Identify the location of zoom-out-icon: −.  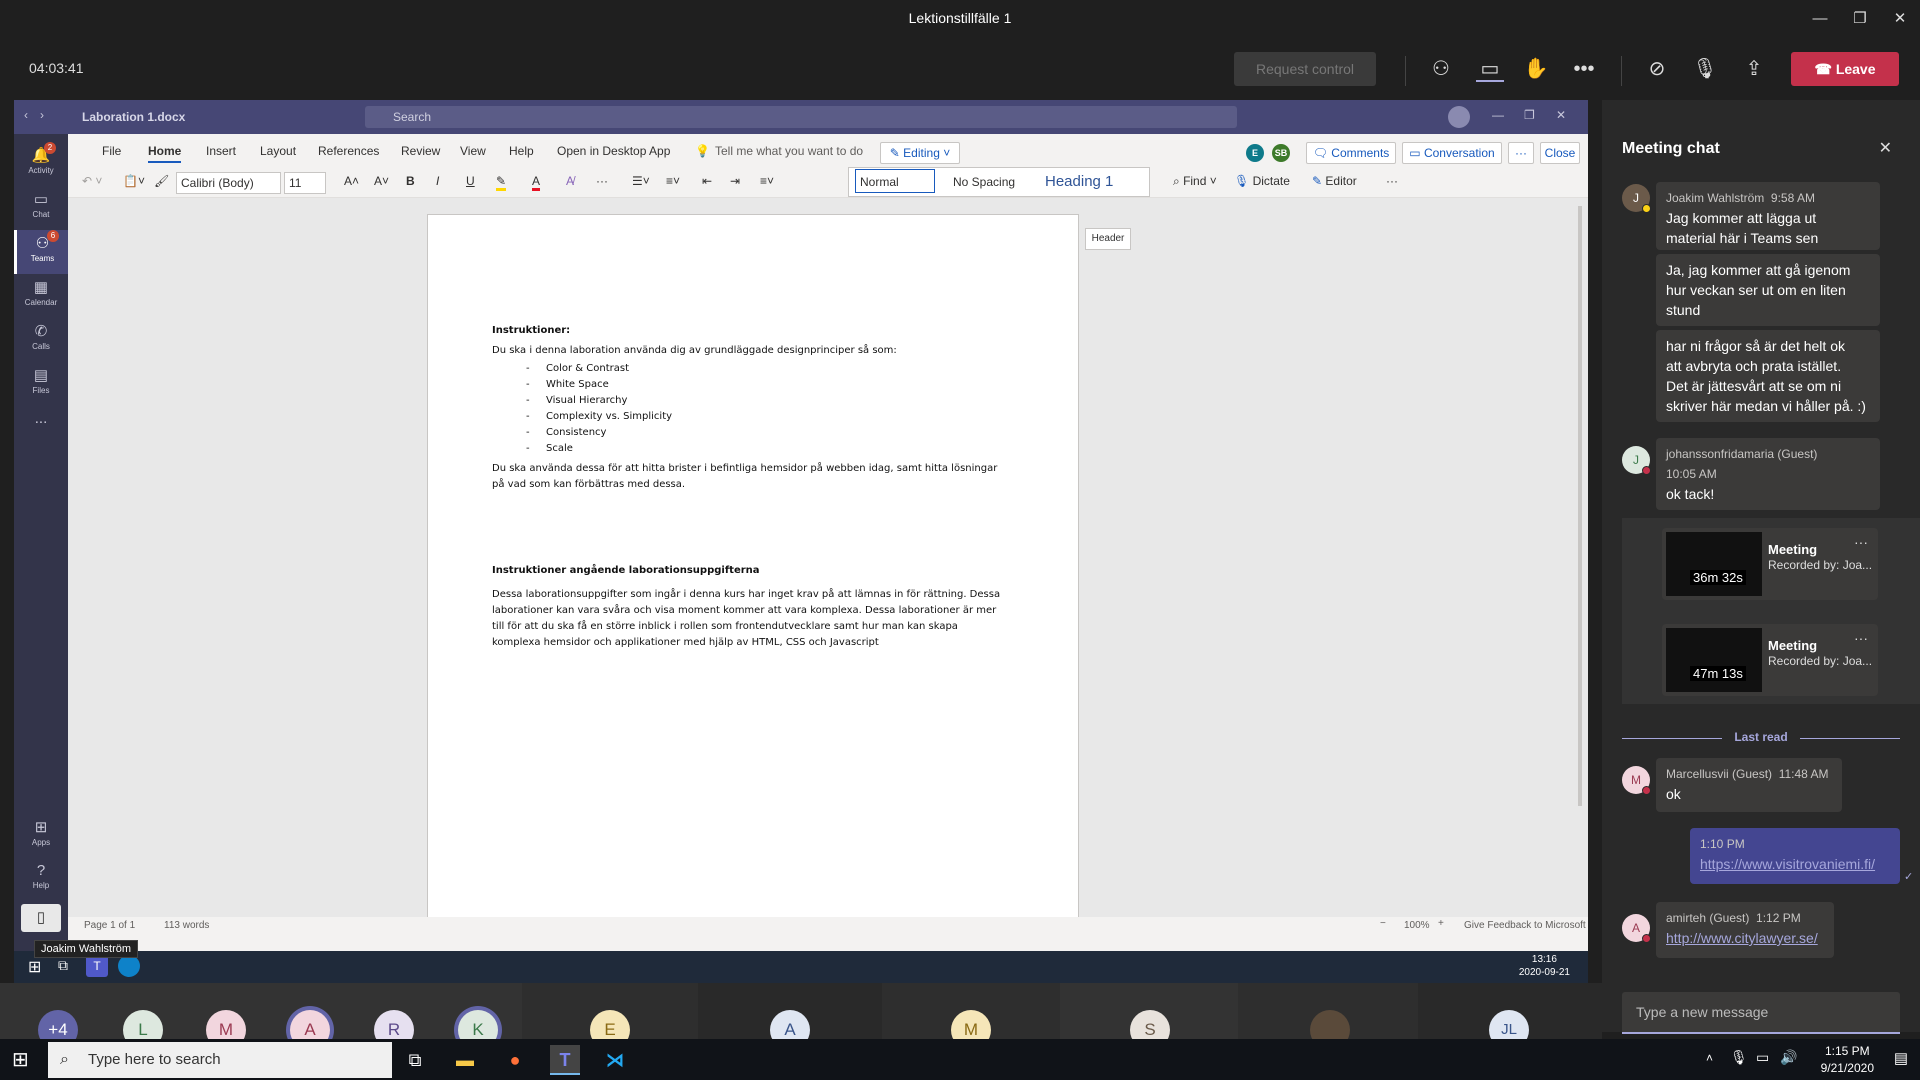
(1383, 923).